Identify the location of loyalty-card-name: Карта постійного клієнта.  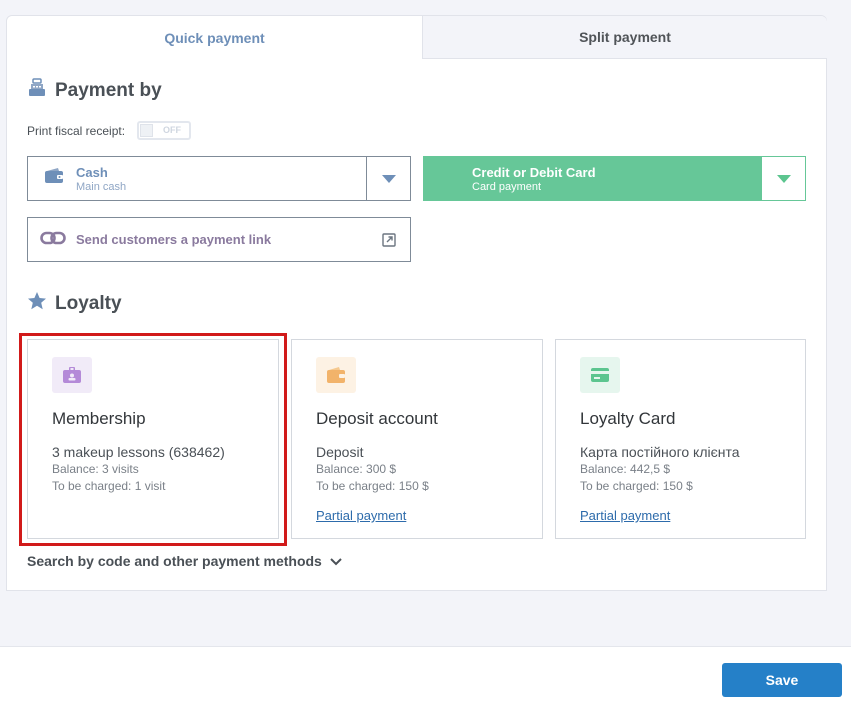
(660, 452).